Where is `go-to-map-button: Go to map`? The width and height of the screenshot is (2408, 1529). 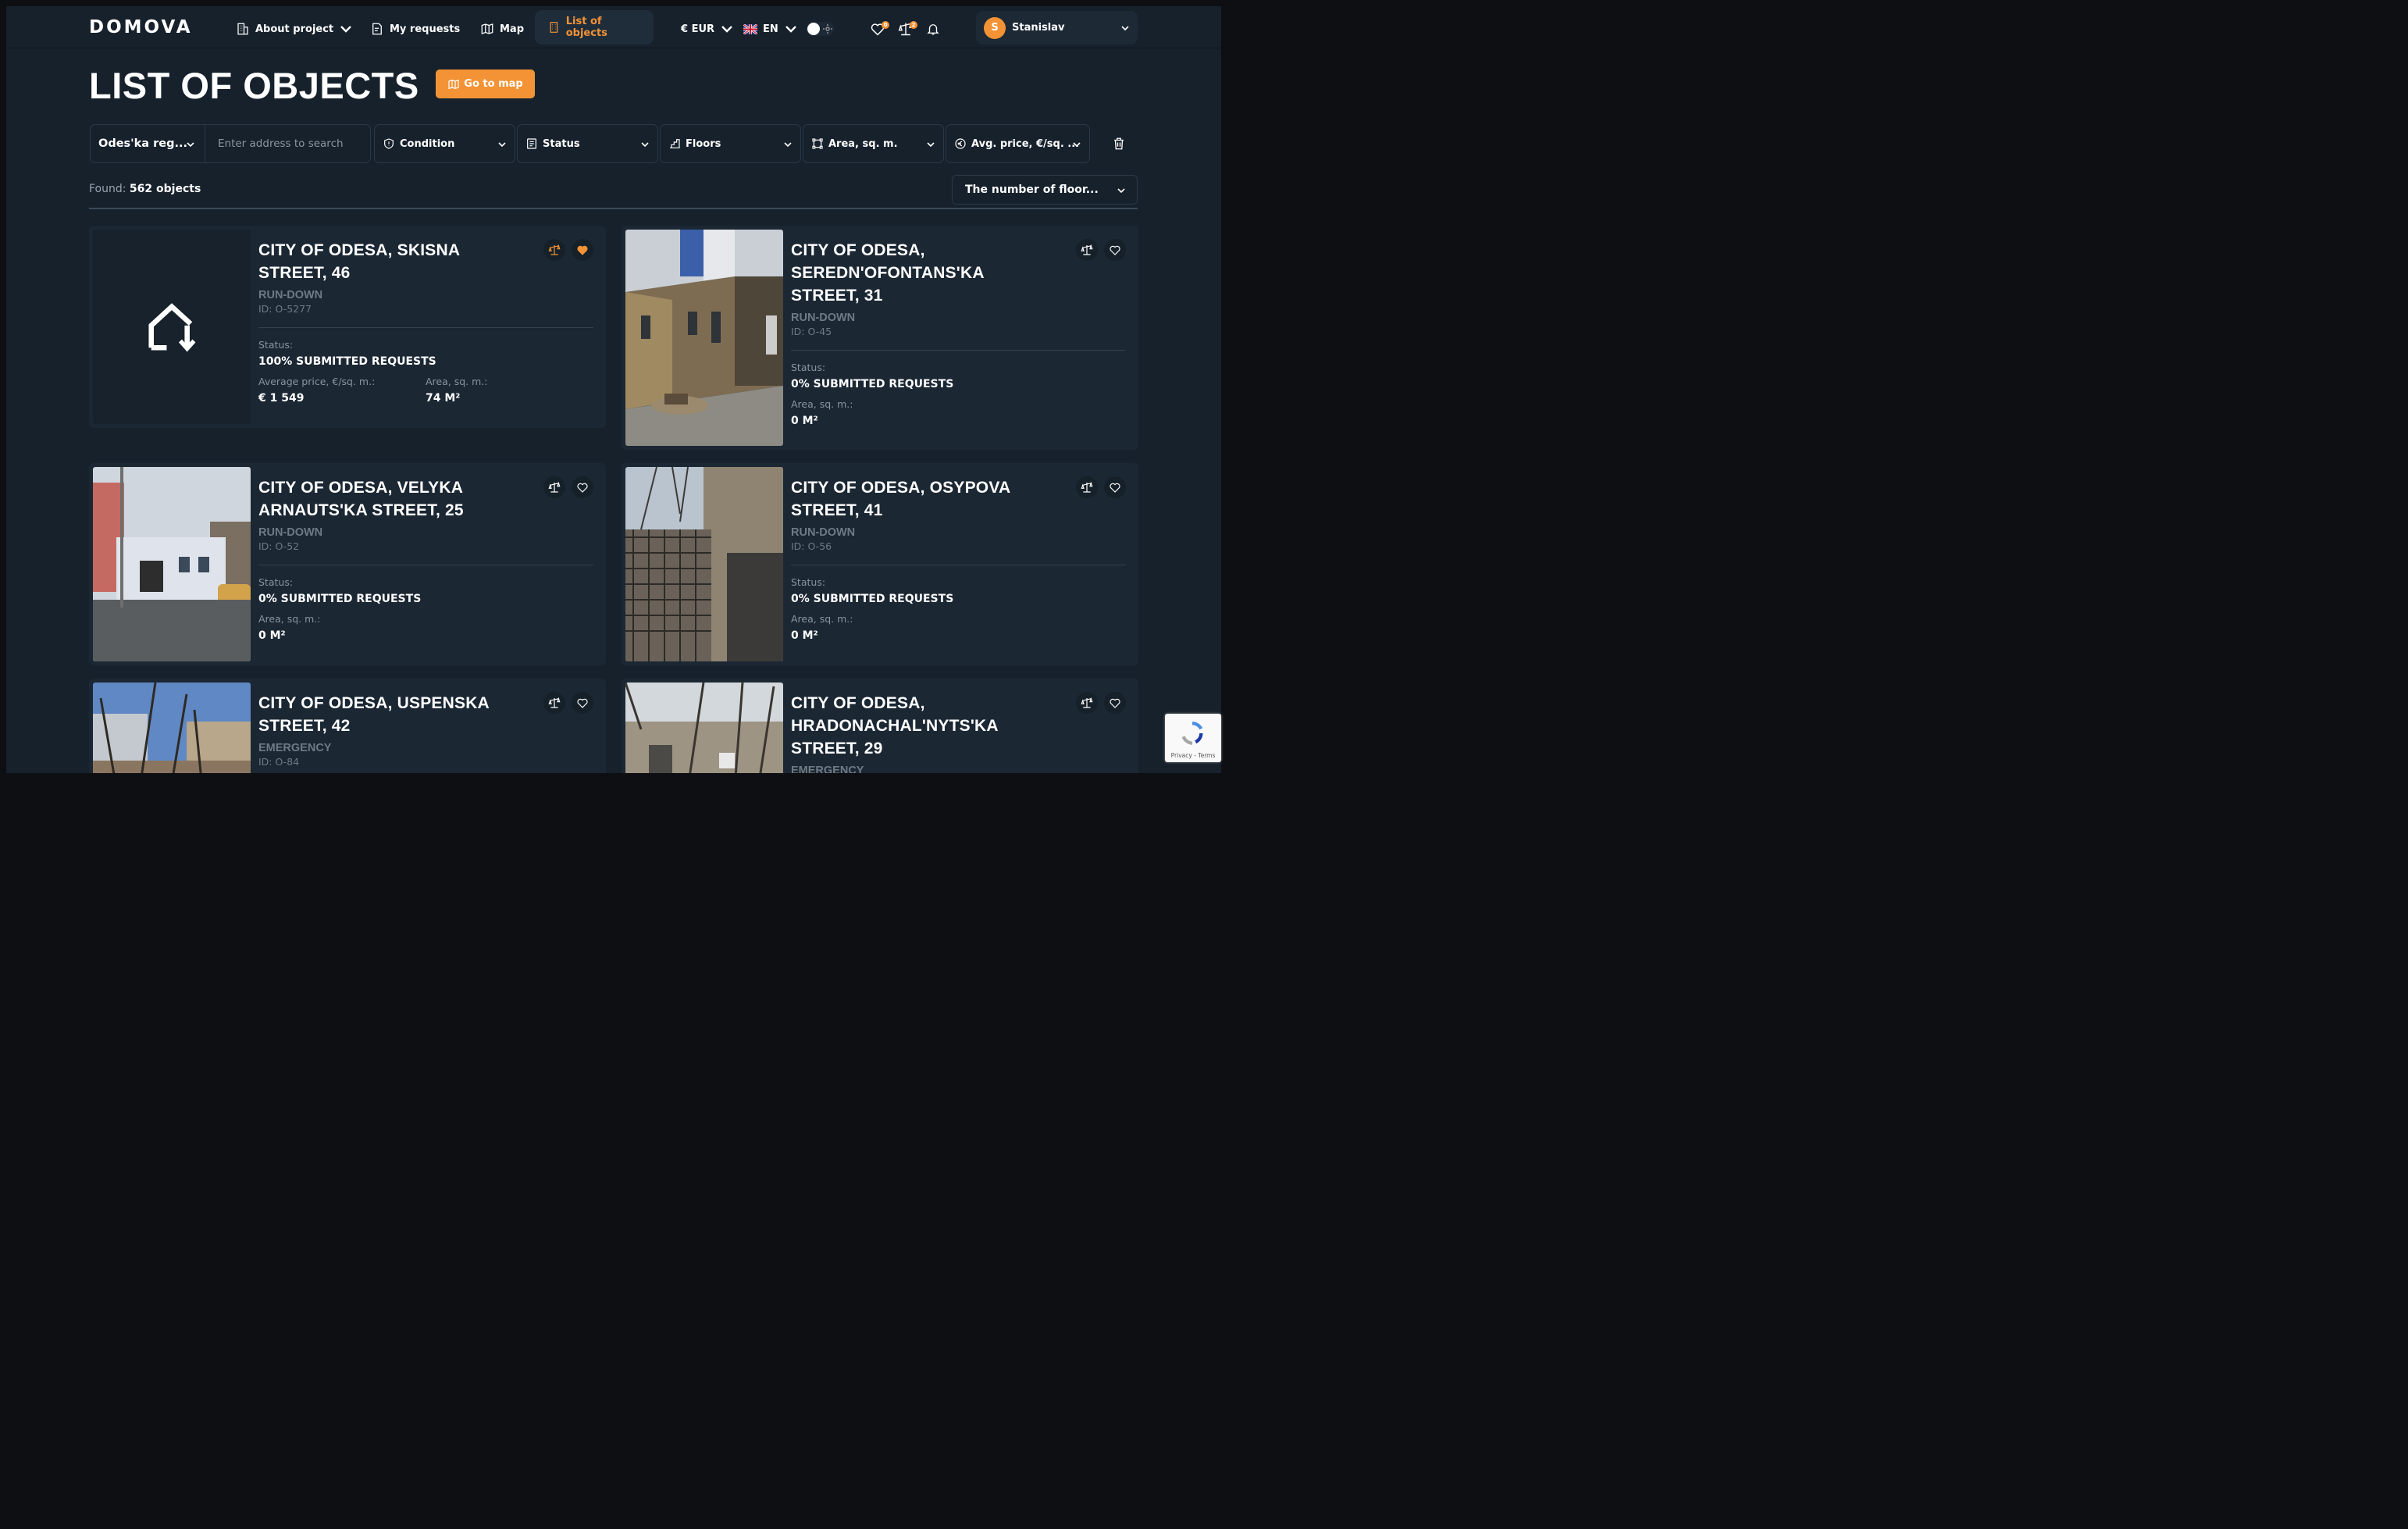 go-to-map-button: Go to map is located at coordinates (485, 84).